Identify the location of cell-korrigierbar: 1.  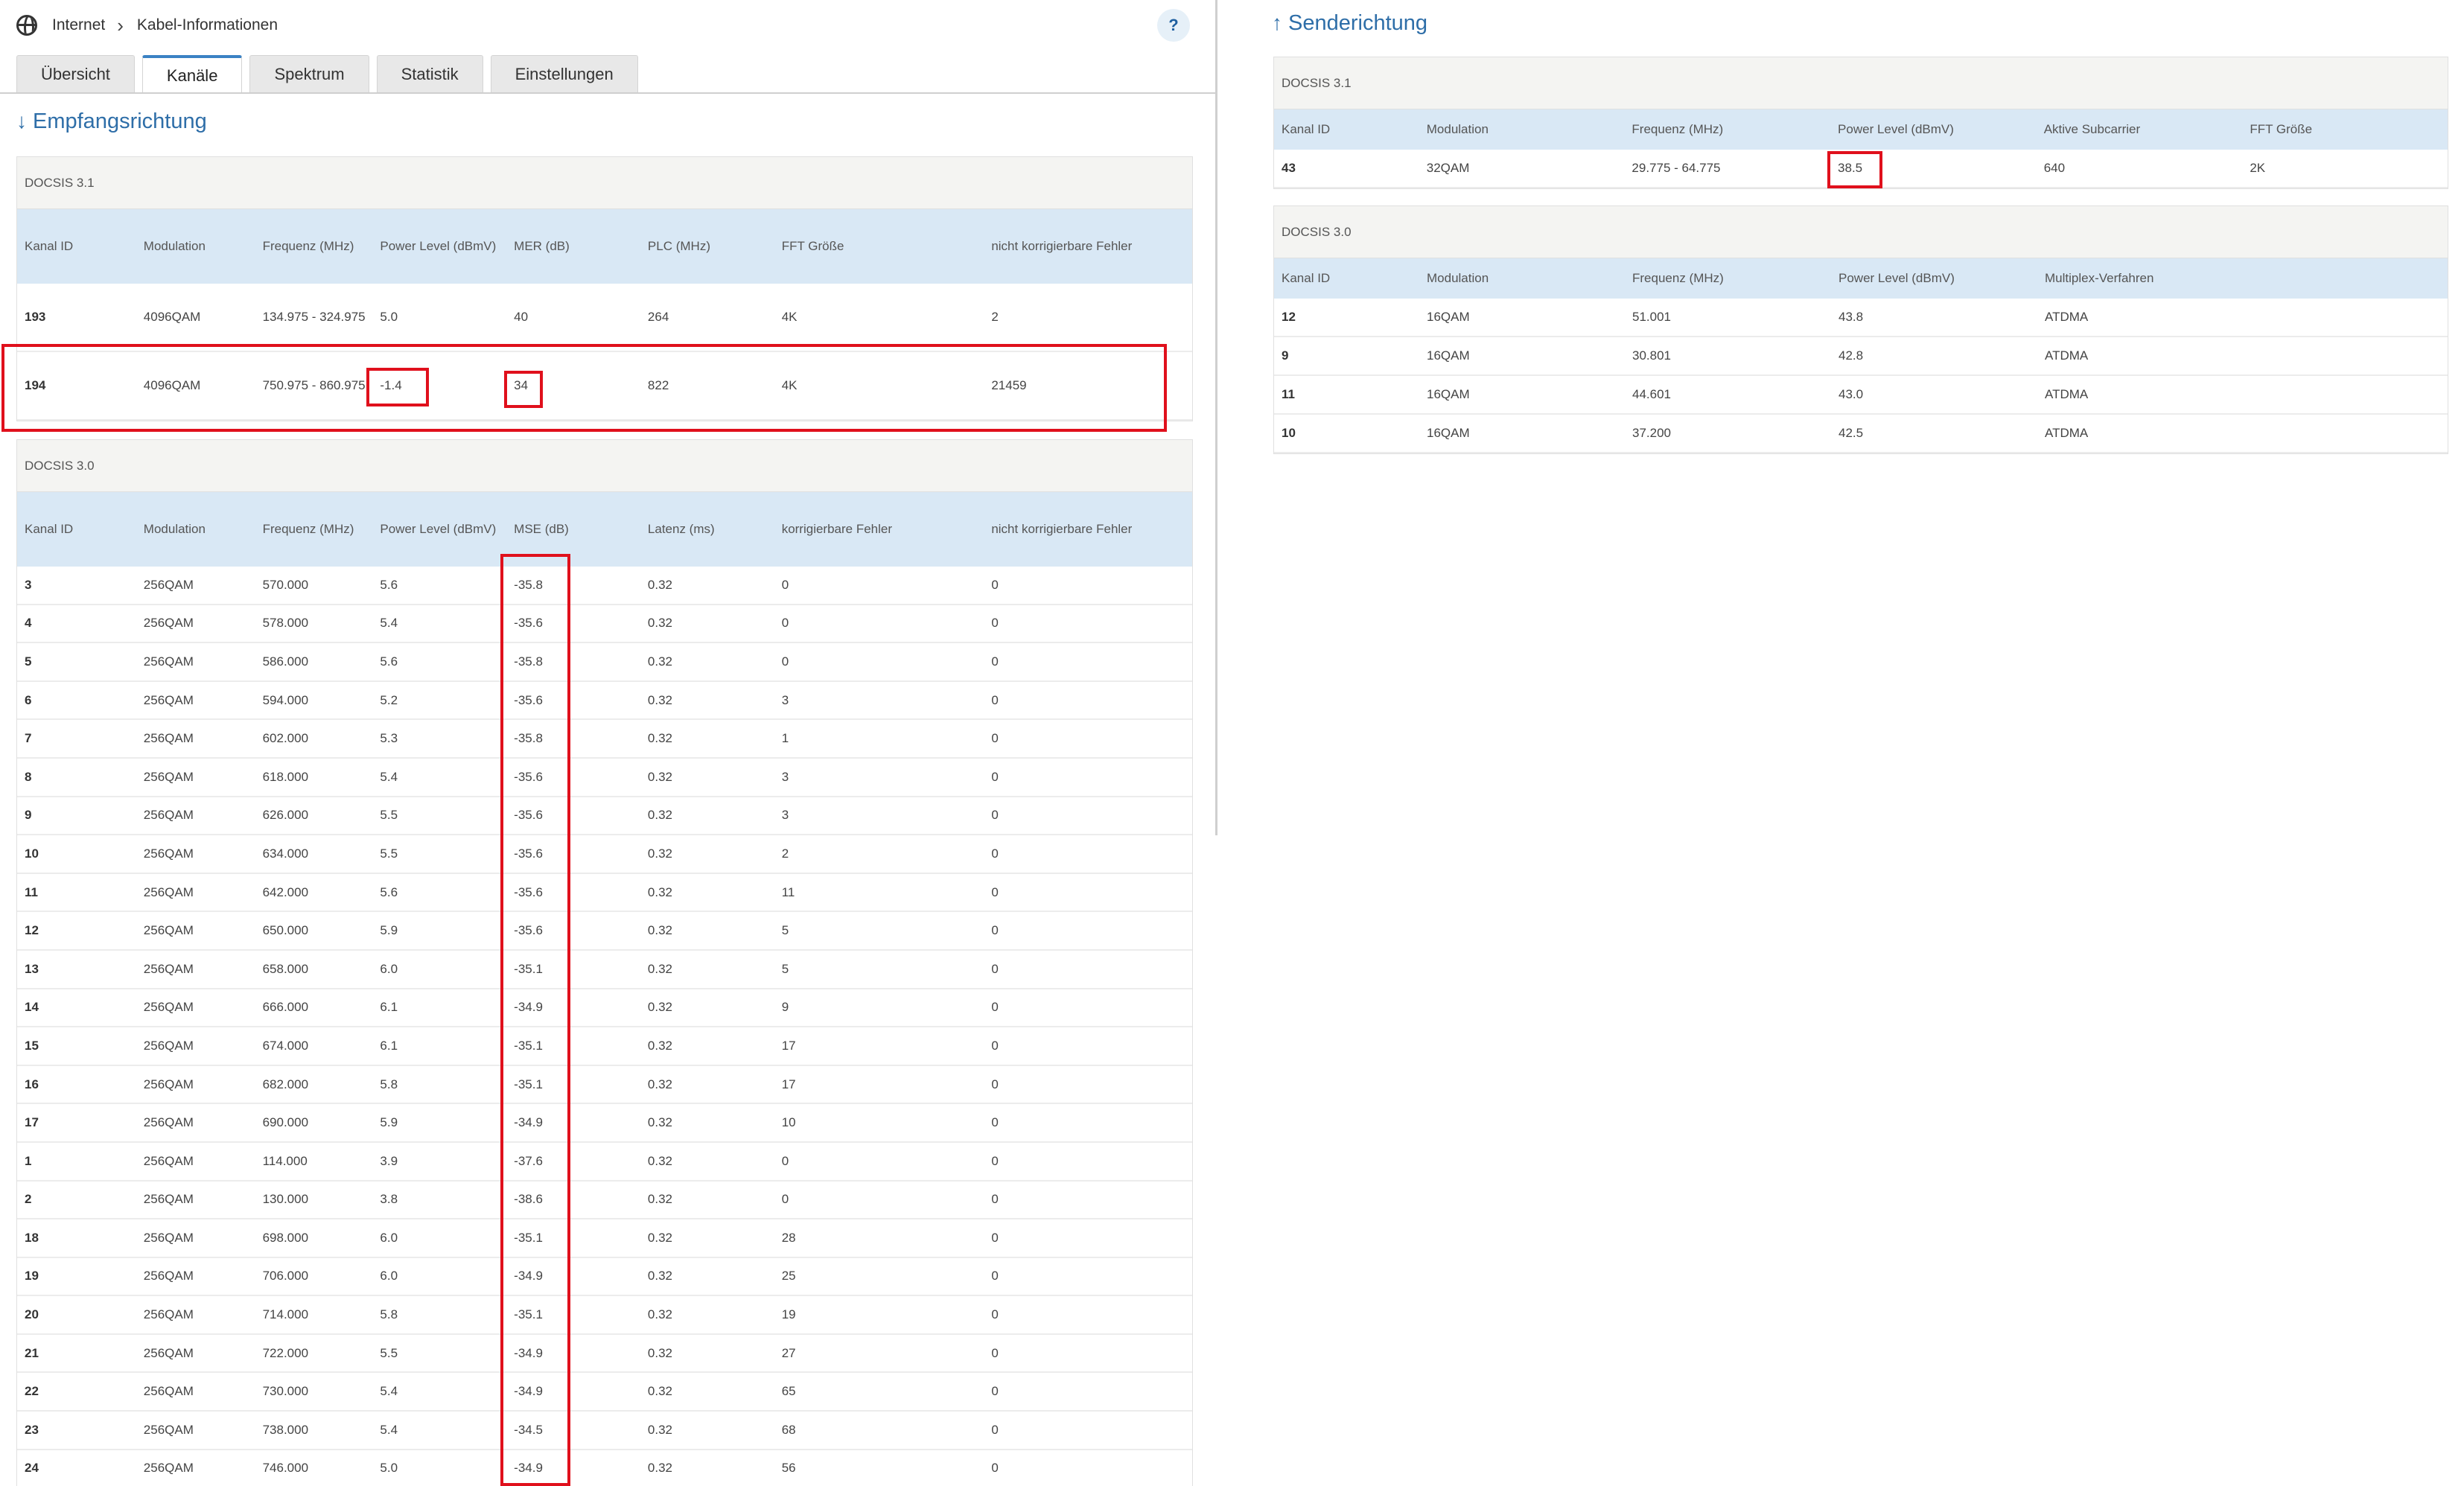
(785, 738).